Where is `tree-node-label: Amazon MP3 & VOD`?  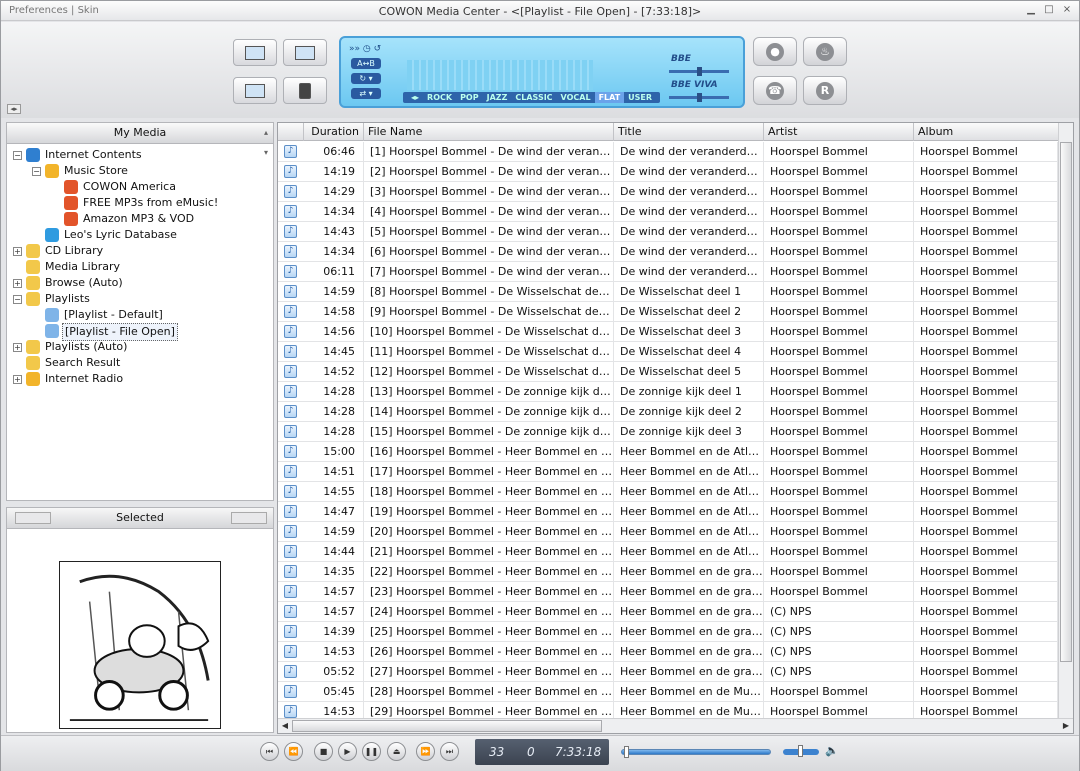
tree-node-label: Amazon MP3 & VOD is located at coordinates (138, 219).